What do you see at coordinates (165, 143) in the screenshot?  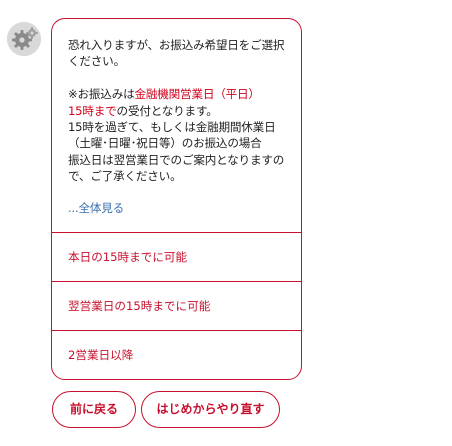 I see `body-line-2: （土曜･日曜･祝日等）のお振込の場合` at bounding box center [165, 143].